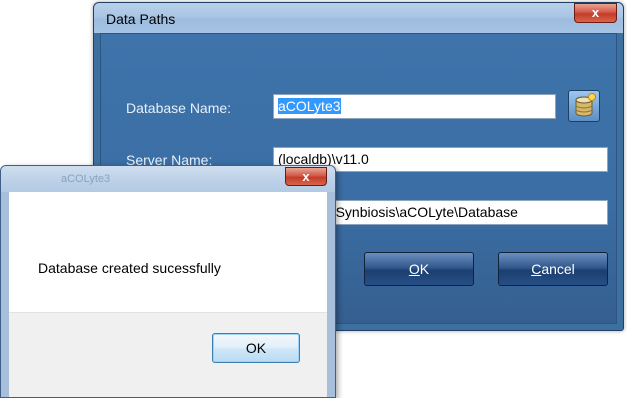  Describe the element at coordinates (536, 269) in the screenshot. I see `cancel-accelerator: C` at that location.